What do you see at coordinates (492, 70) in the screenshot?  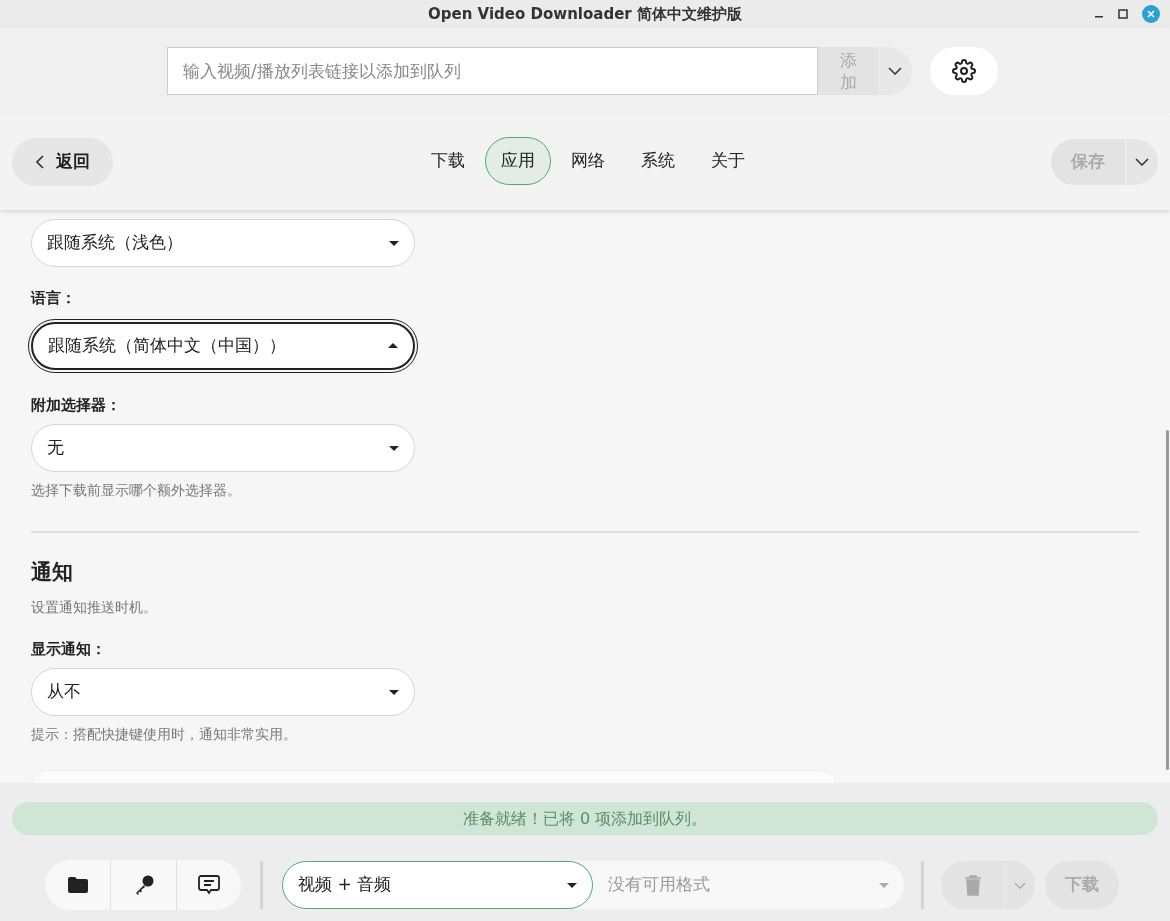 I see `url-input-field: 输入视频/播放列表链接以添加到队列` at bounding box center [492, 70].